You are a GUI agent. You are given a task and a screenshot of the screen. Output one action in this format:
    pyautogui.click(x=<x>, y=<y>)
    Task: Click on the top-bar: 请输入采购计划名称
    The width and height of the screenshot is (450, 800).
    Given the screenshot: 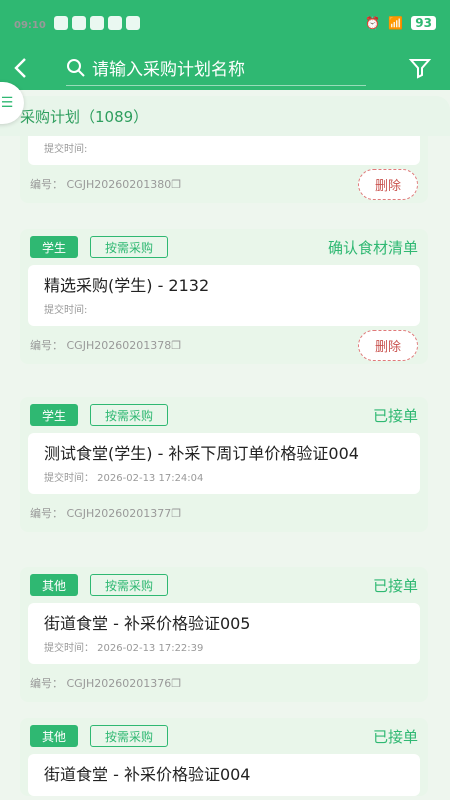 What is the action you would take?
    pyautogui.click(x=225, y=68)
    